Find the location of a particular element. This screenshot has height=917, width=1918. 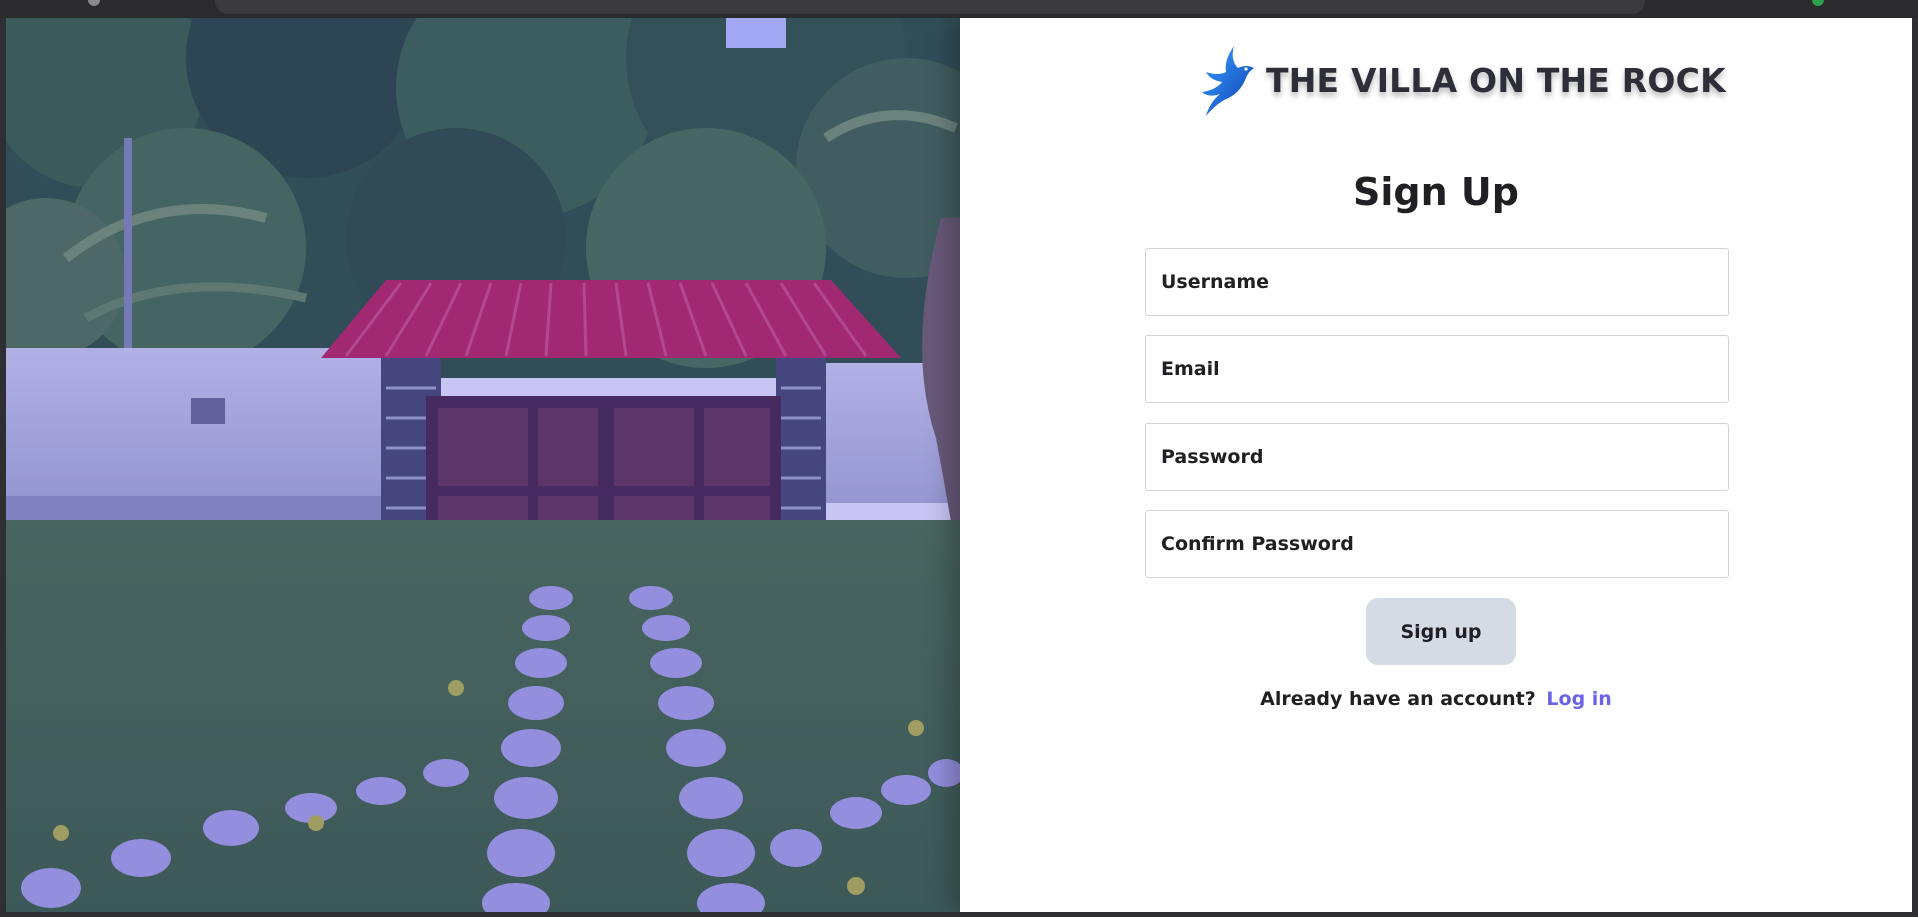

login-link: Log in is located at coordinates (1578, 699).